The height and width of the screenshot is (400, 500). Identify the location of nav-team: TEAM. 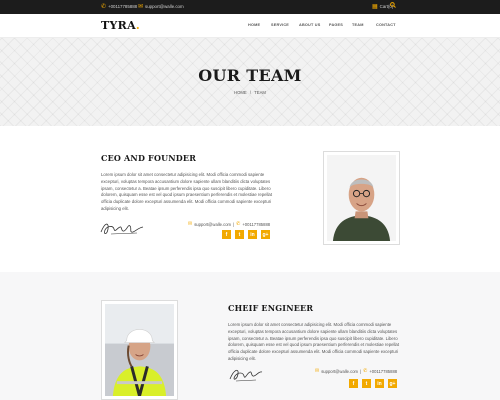
(358, 25).